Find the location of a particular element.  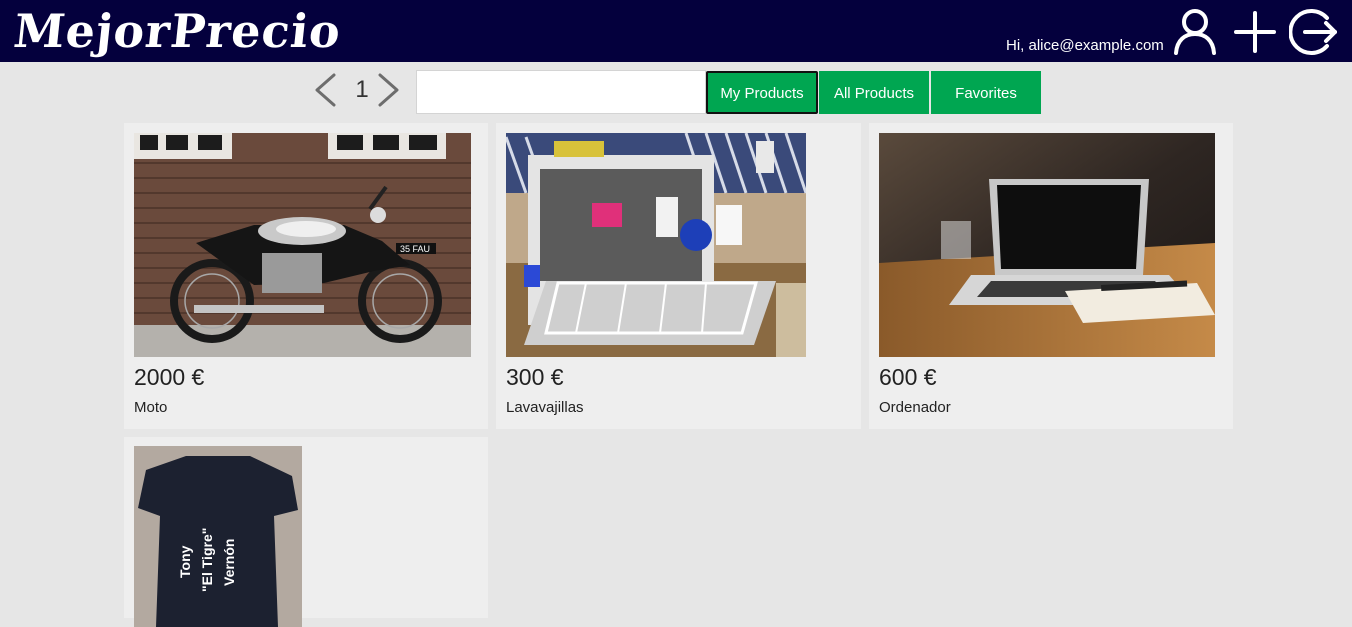

svg-text: 35 FAU is located at coordinates (415, 249).